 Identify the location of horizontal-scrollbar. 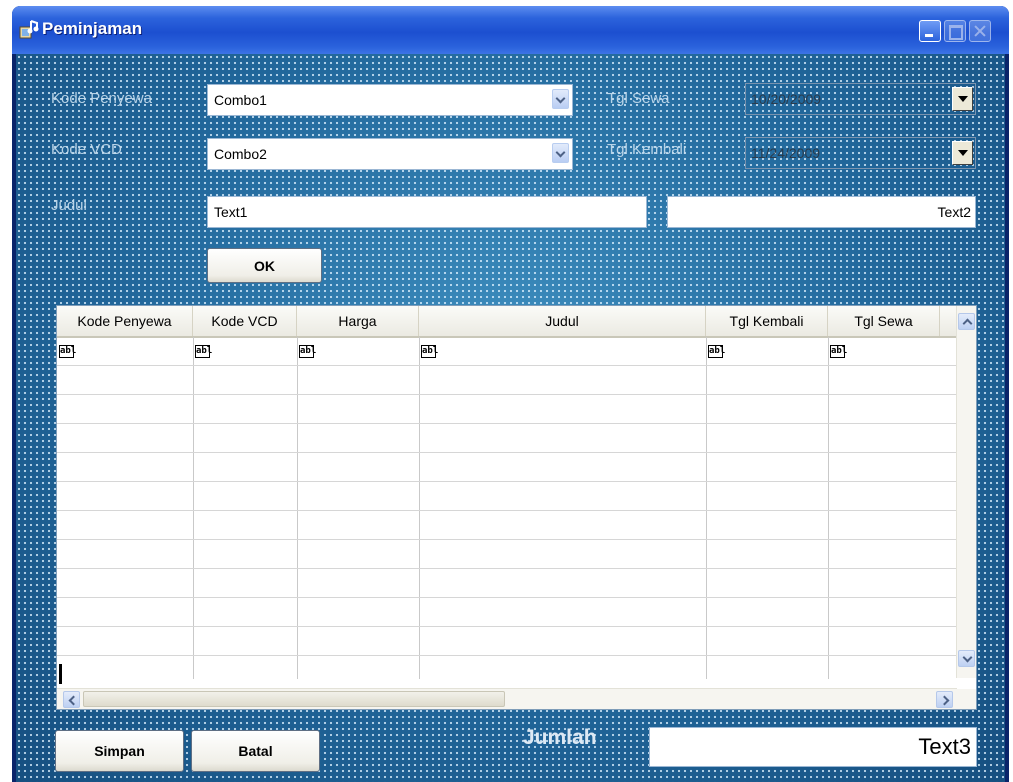
(507, 698).